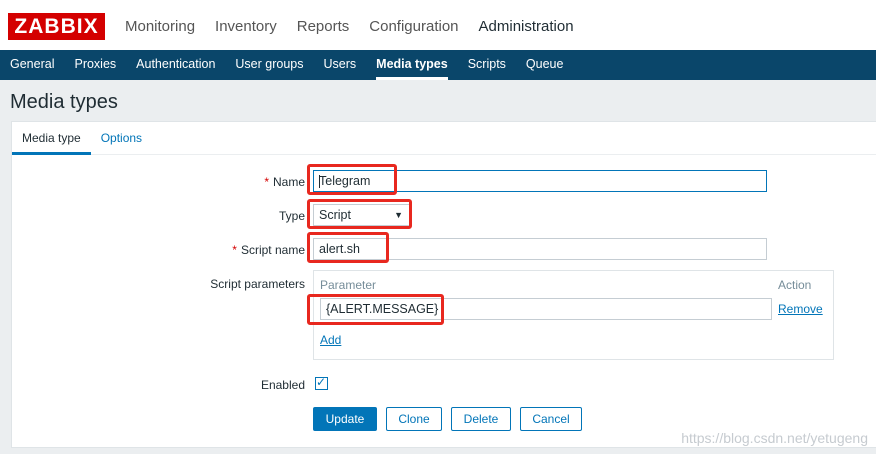 The height and width of the screenshot is (454, 876). I want to click on action-column-header: Action, so click(795, 285).